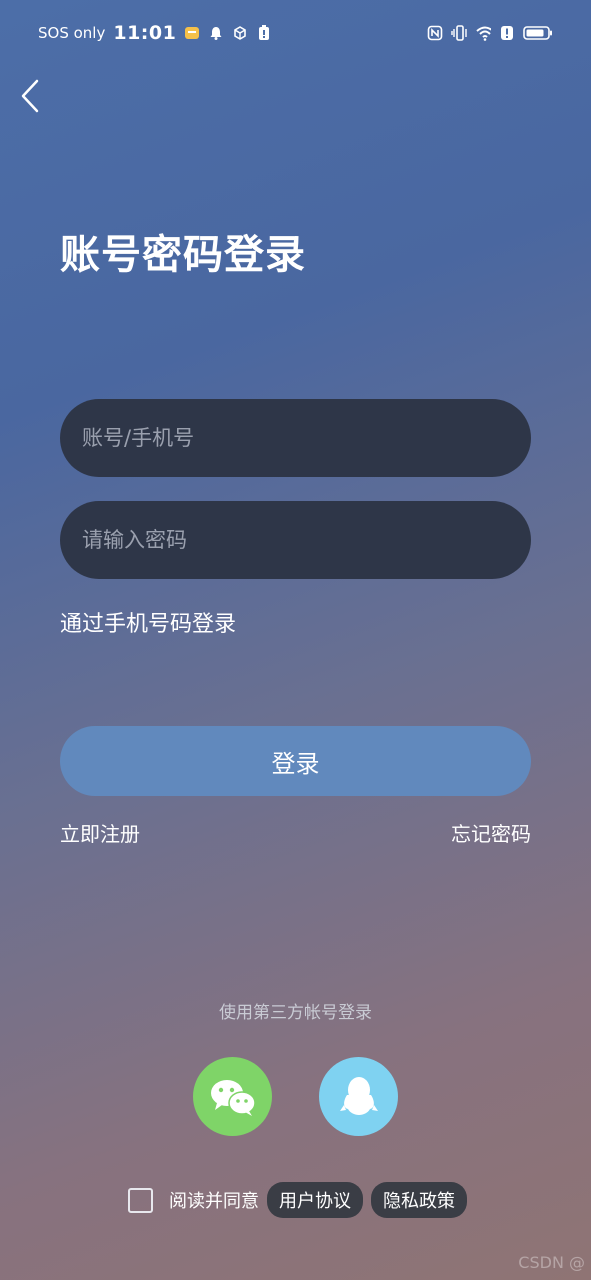 This screenshot has width=591, height=1280. I want to click on watermark: CSDN @, so click(551, 1262).